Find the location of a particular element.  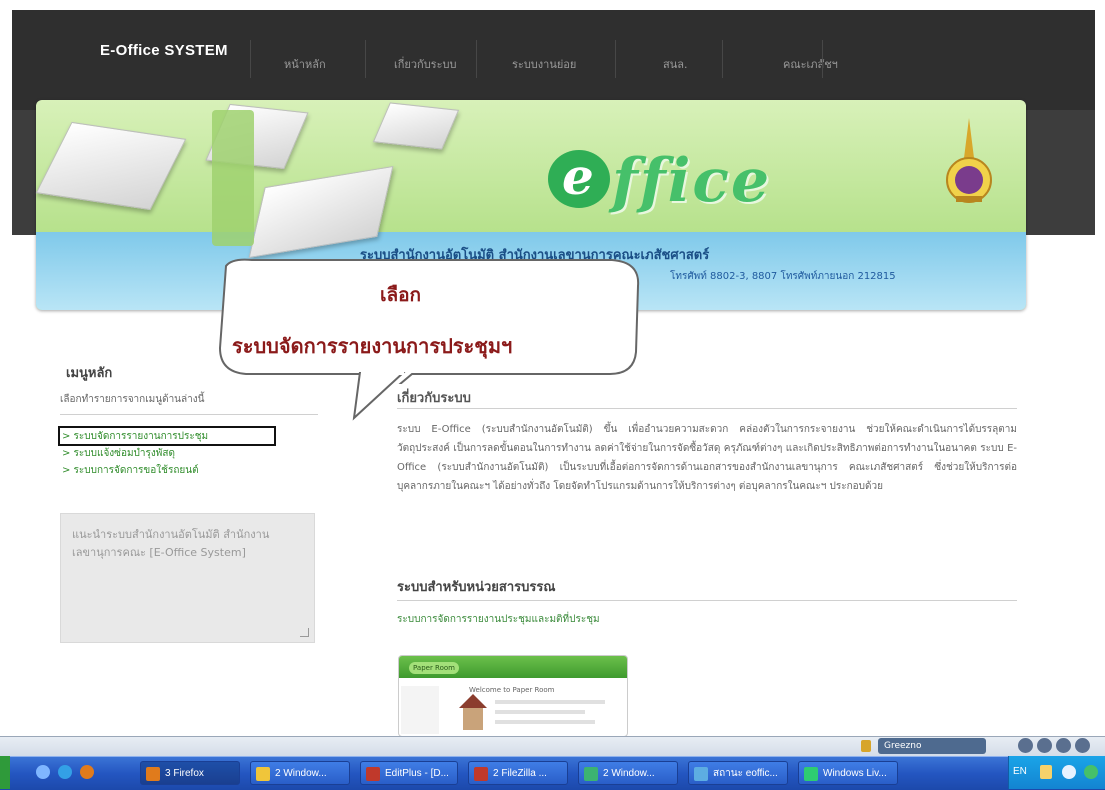

window-icon is located at coordinates (591, 774).